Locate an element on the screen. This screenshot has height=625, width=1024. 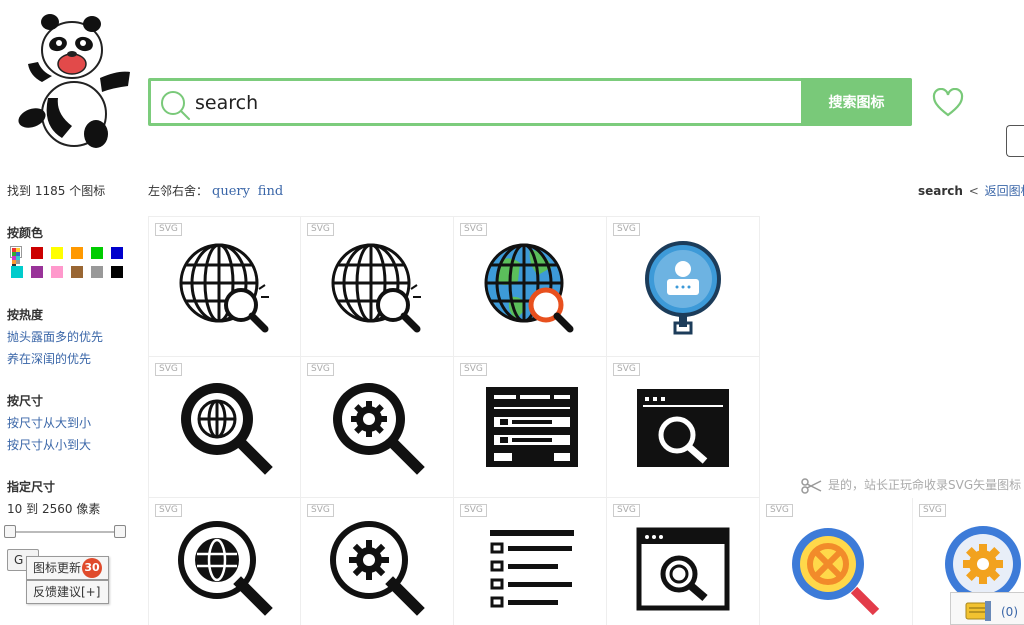
size-option-desc: 按尺寸从大到小 is located at coordinates (49, 422).